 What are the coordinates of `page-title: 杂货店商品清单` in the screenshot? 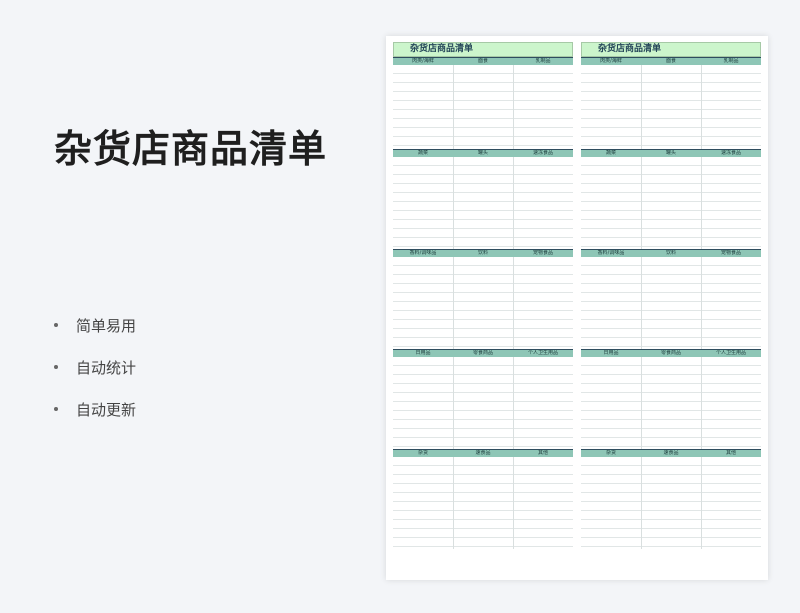 It's located at (191, 149).